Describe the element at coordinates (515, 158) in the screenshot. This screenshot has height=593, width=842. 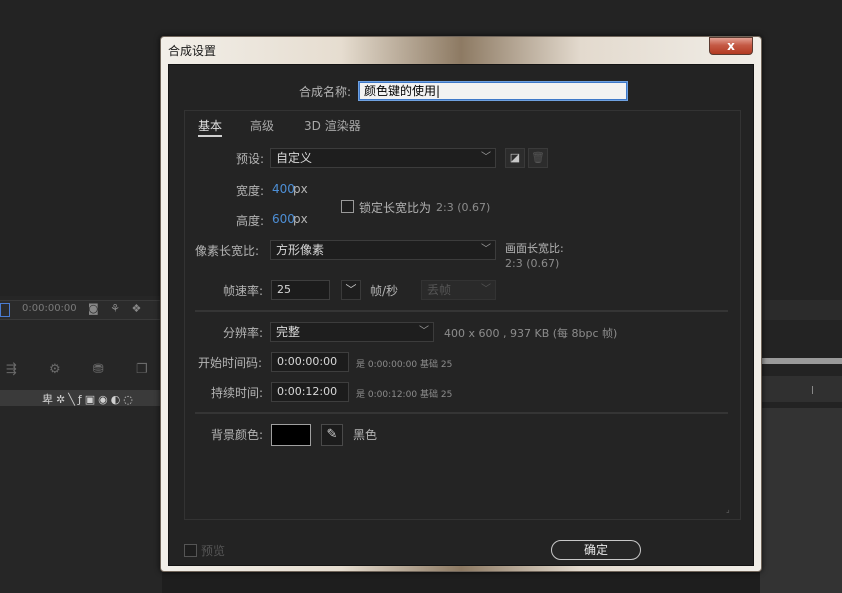
I see `save-preset-icon: ◪` at that location.